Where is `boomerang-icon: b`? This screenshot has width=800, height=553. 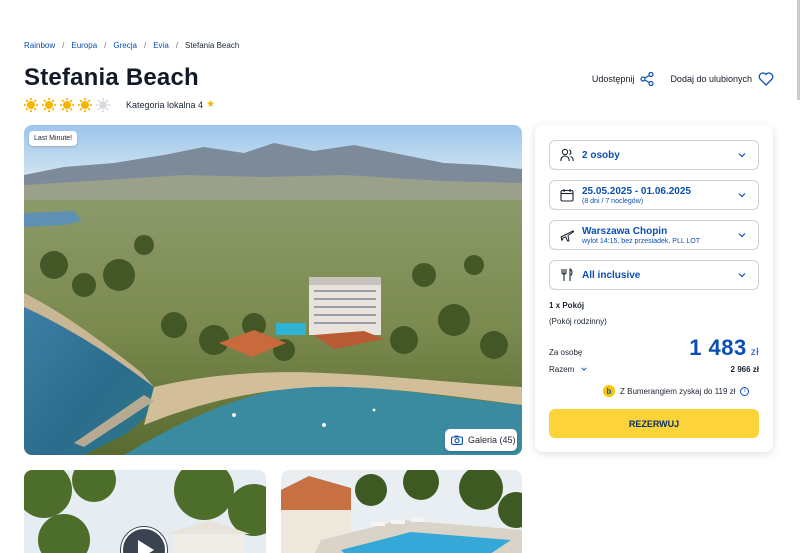
boomerang-icon: b is located at coordinates (609, 391).